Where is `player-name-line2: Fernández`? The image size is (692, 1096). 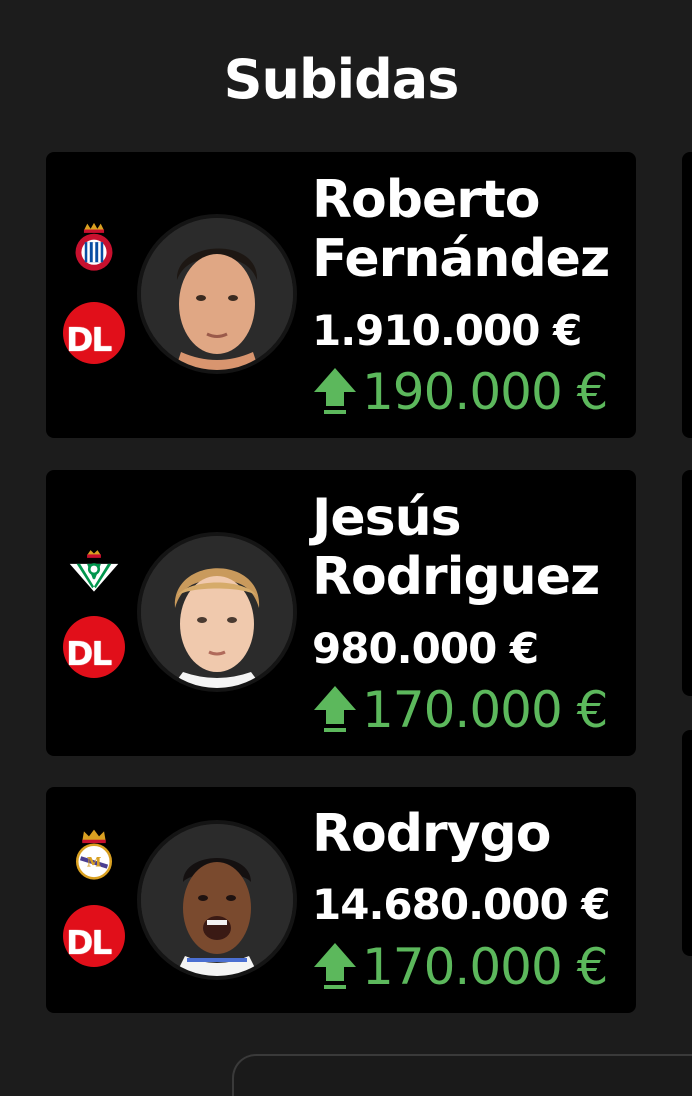 player-name-line2: Fernández is located at coordinates (461, 259).